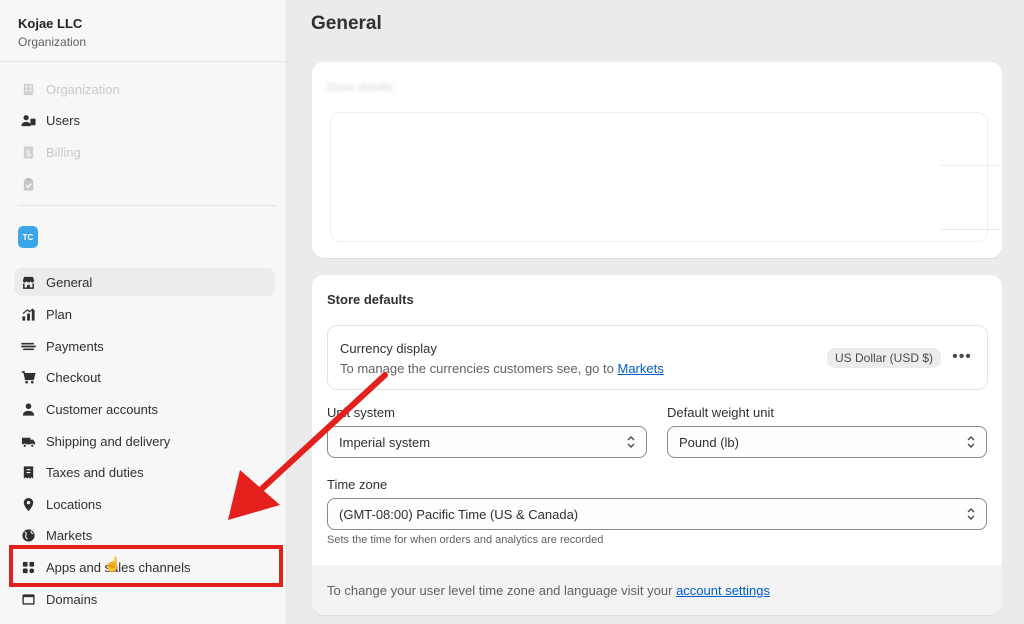 This screenshot has height=624, width=1024. Describe the element at coordinates (723, 590) in the screenshot. I see `account-settings-link: account settings` at that location.